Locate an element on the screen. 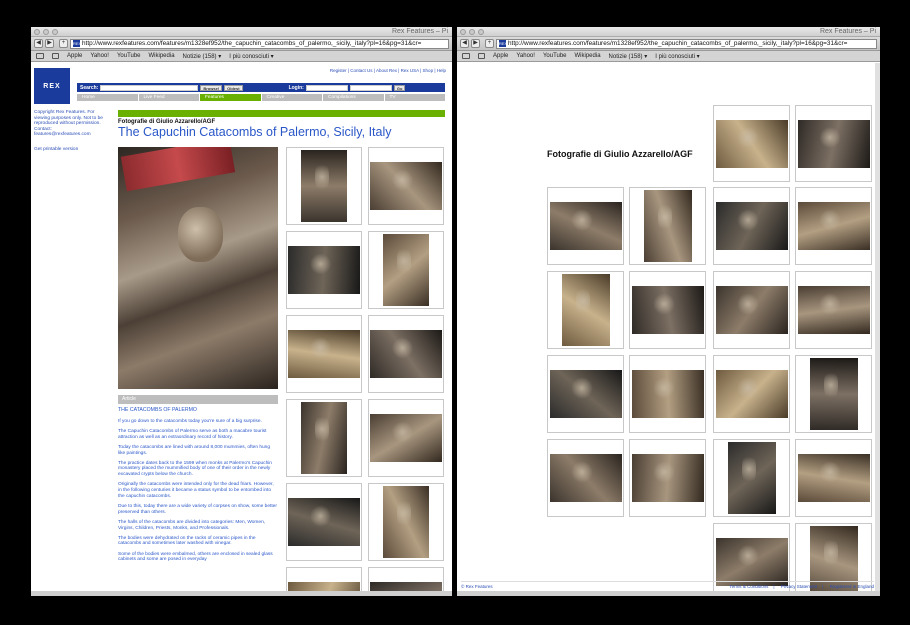 Image resolution: width=910 pixels, height=625 pixels. main-photo is located at coordinates (198, 268).